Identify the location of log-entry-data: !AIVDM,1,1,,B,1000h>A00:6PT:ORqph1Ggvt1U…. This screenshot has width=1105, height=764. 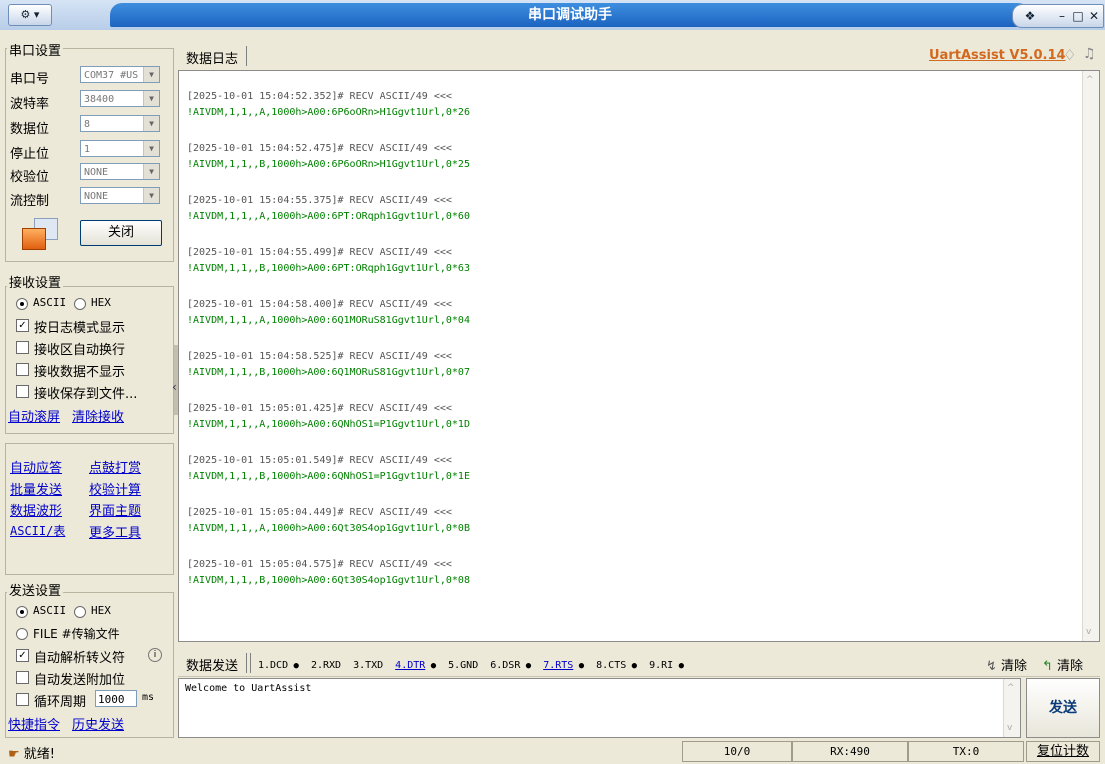
(328, 268).